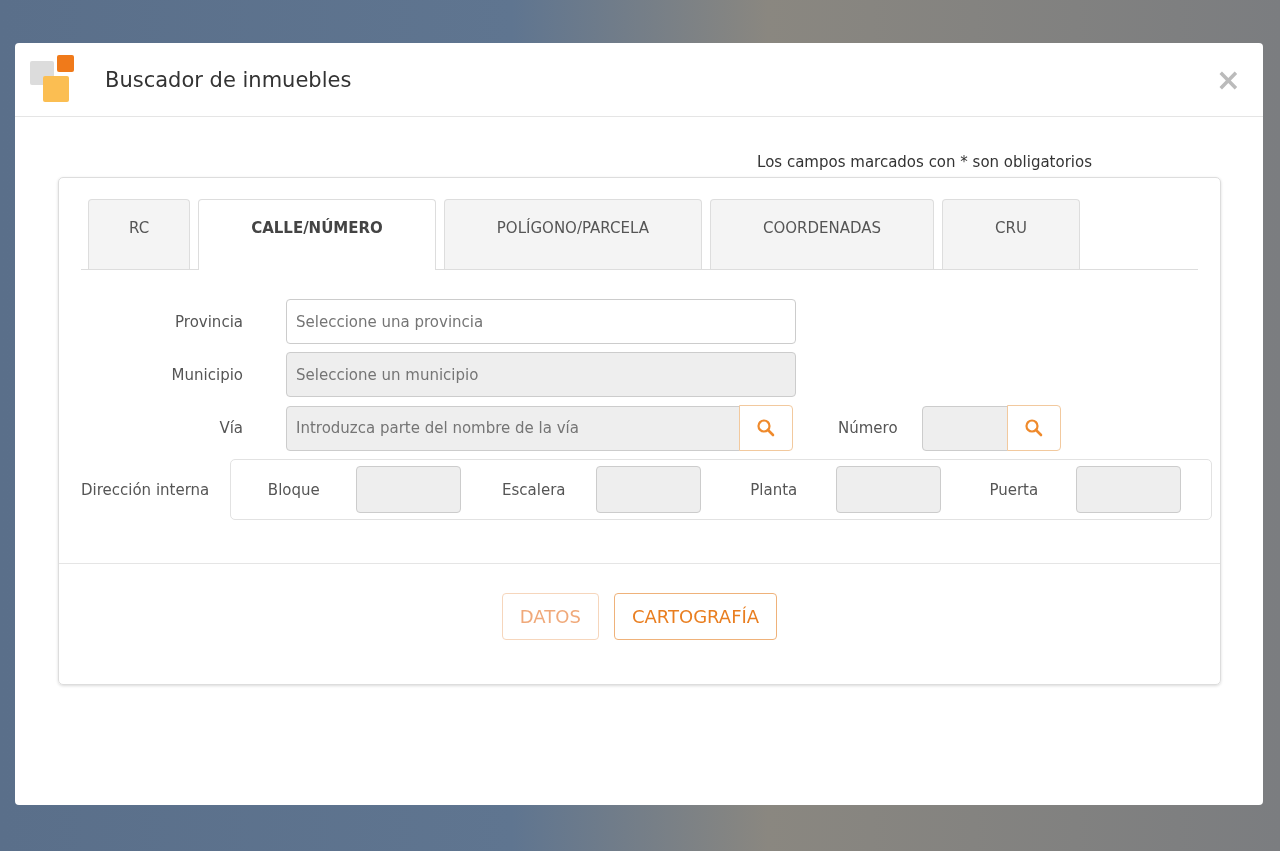  What do you see at coordinates (145, 489) in the screenshot?
I see `field-label: Dirección interna` at bounding box center [145, 489].